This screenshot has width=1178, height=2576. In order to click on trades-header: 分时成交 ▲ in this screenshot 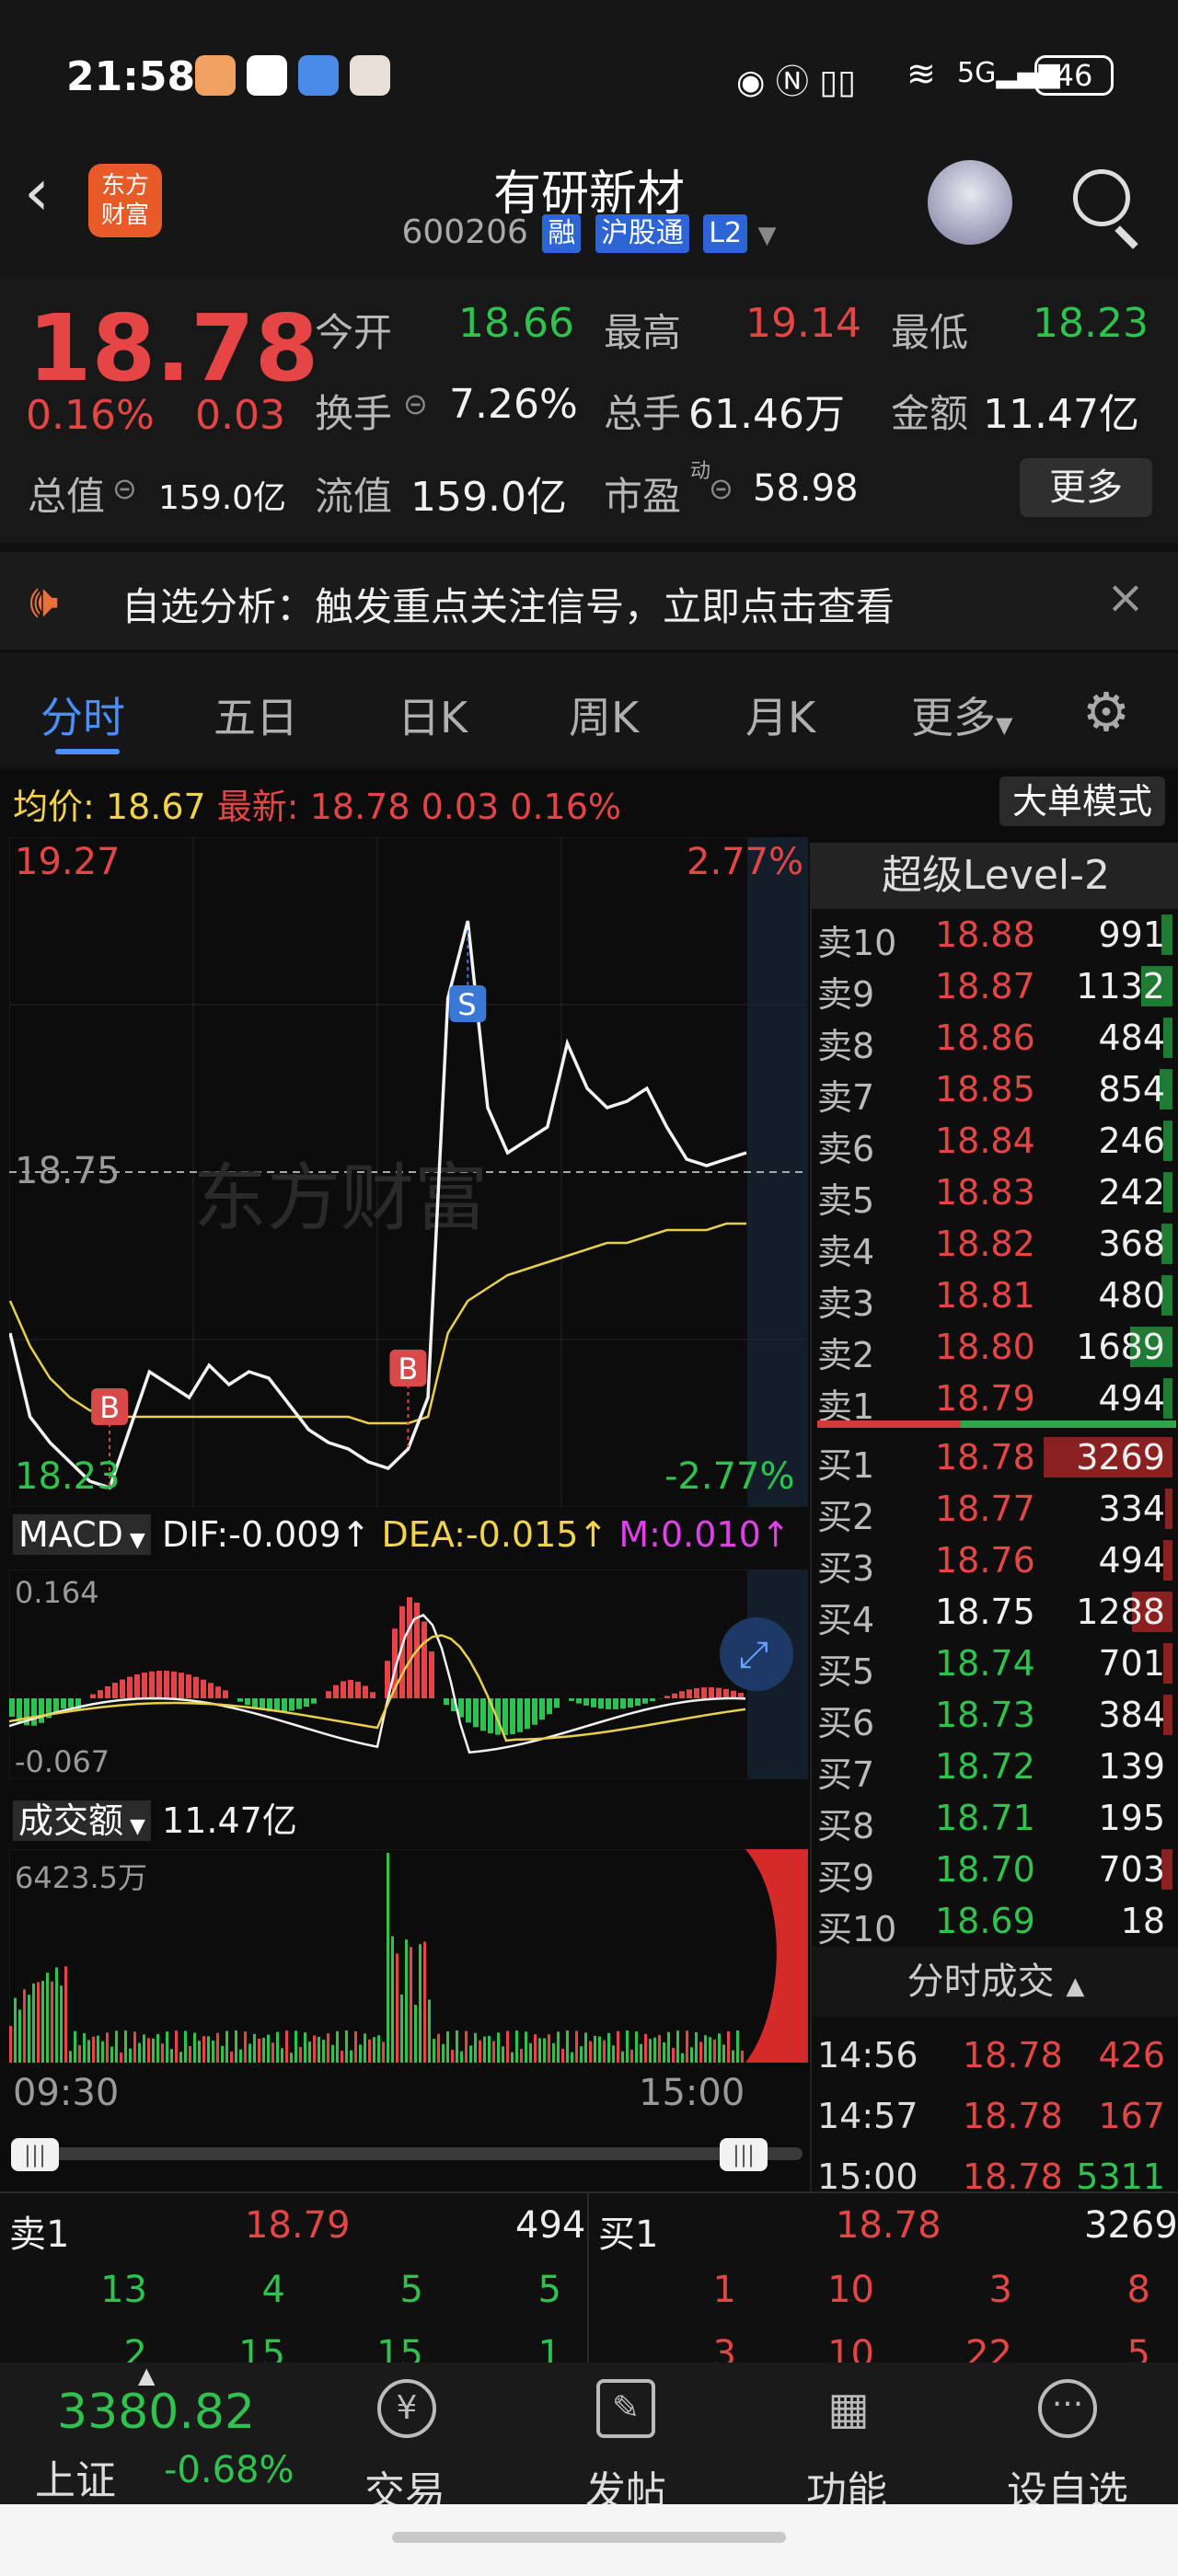, I will do `click(995, 1982)`.